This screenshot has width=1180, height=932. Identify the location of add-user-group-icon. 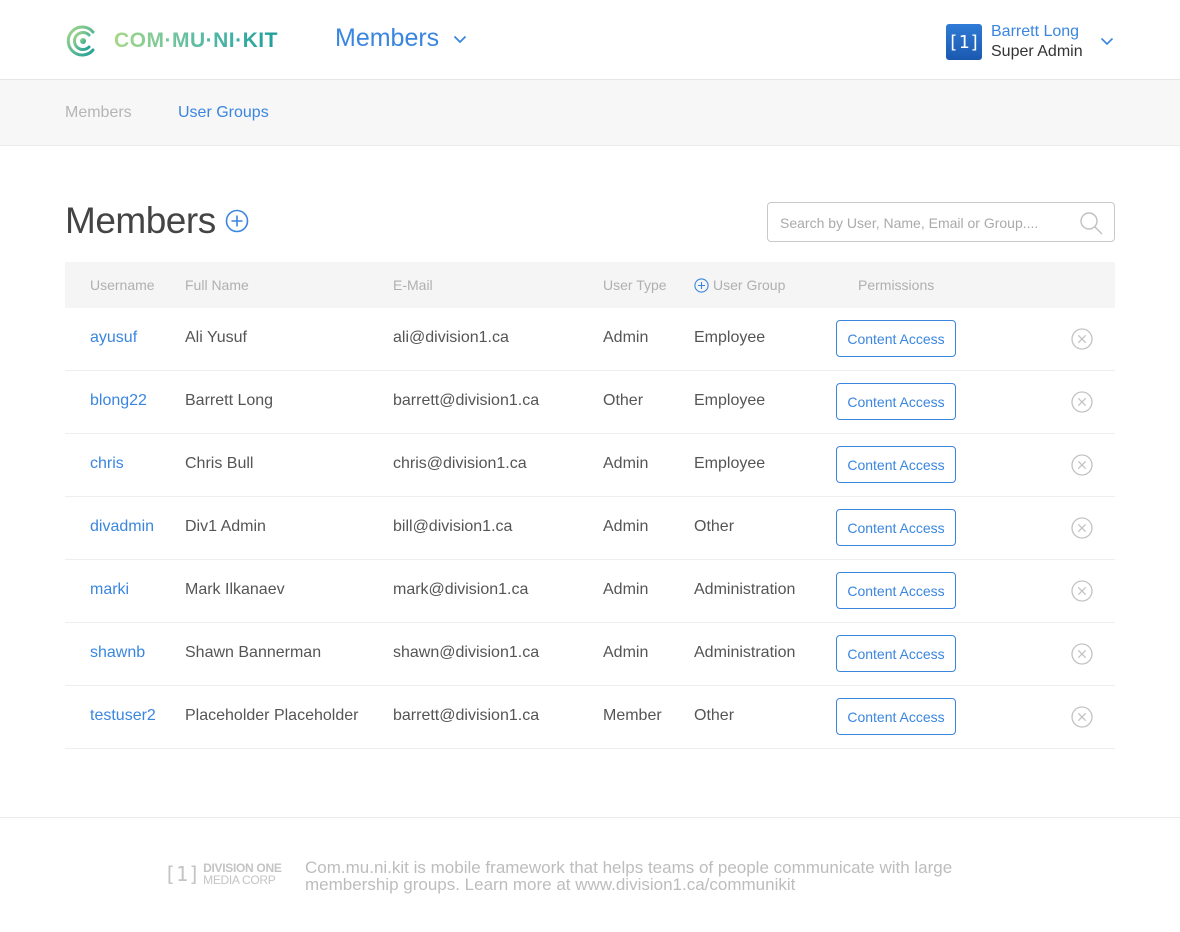
(701, 285).